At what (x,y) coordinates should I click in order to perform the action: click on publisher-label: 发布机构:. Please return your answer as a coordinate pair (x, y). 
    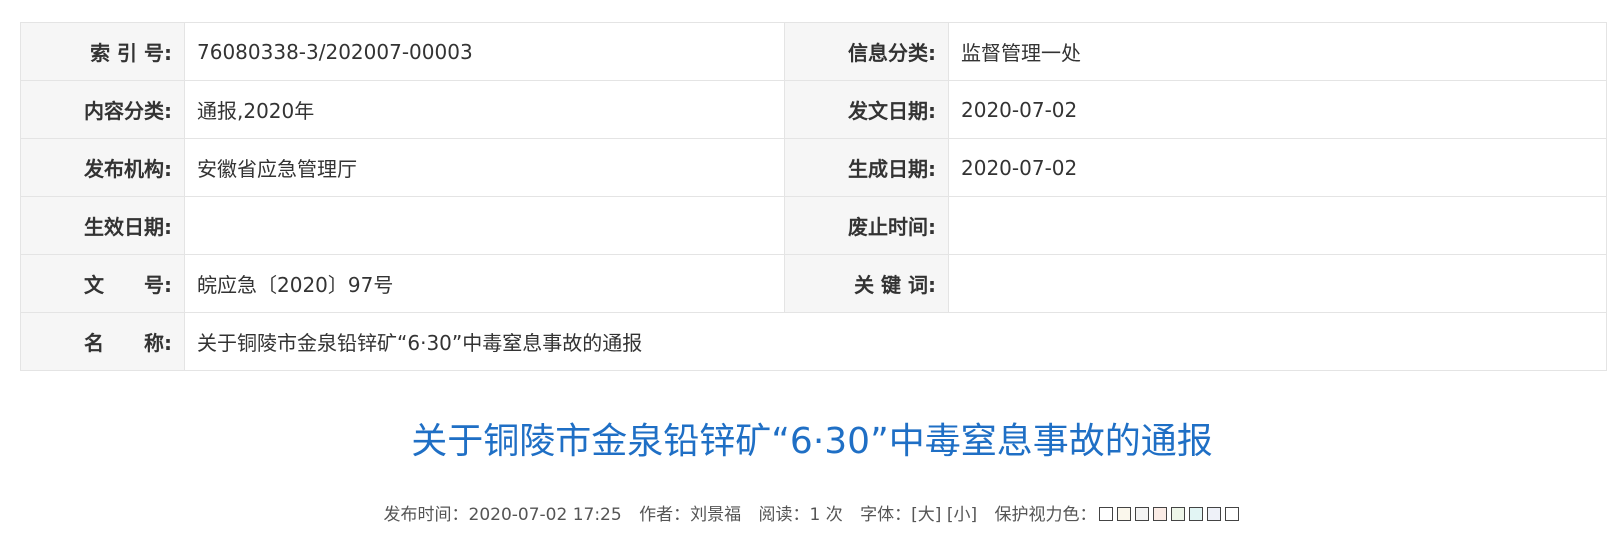
    Looking at the image, I should click on (102, 167).